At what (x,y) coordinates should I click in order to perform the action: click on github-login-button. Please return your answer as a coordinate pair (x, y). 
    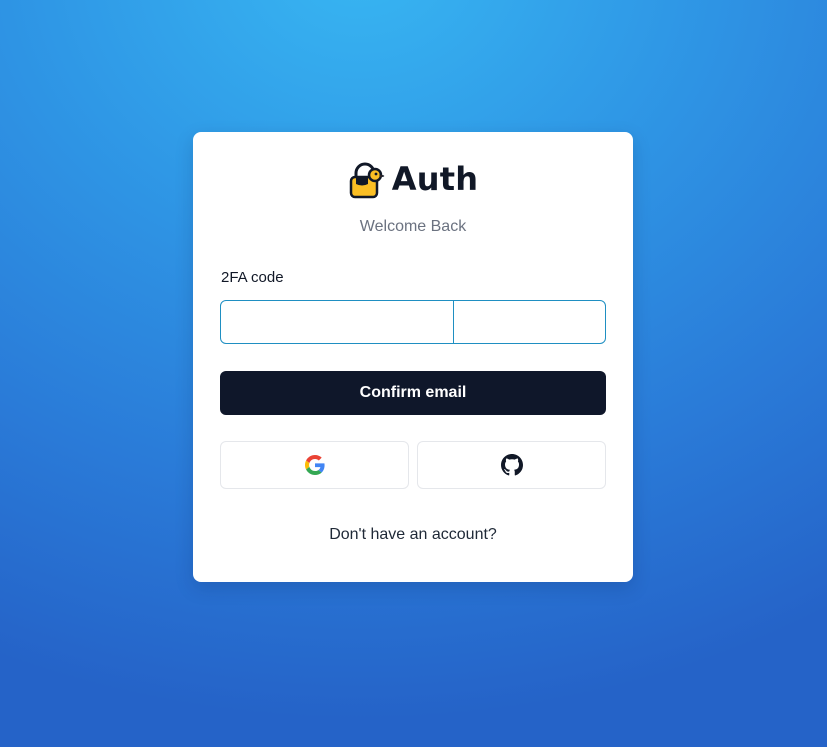
    Looking at the image, I should click on (511, 465).